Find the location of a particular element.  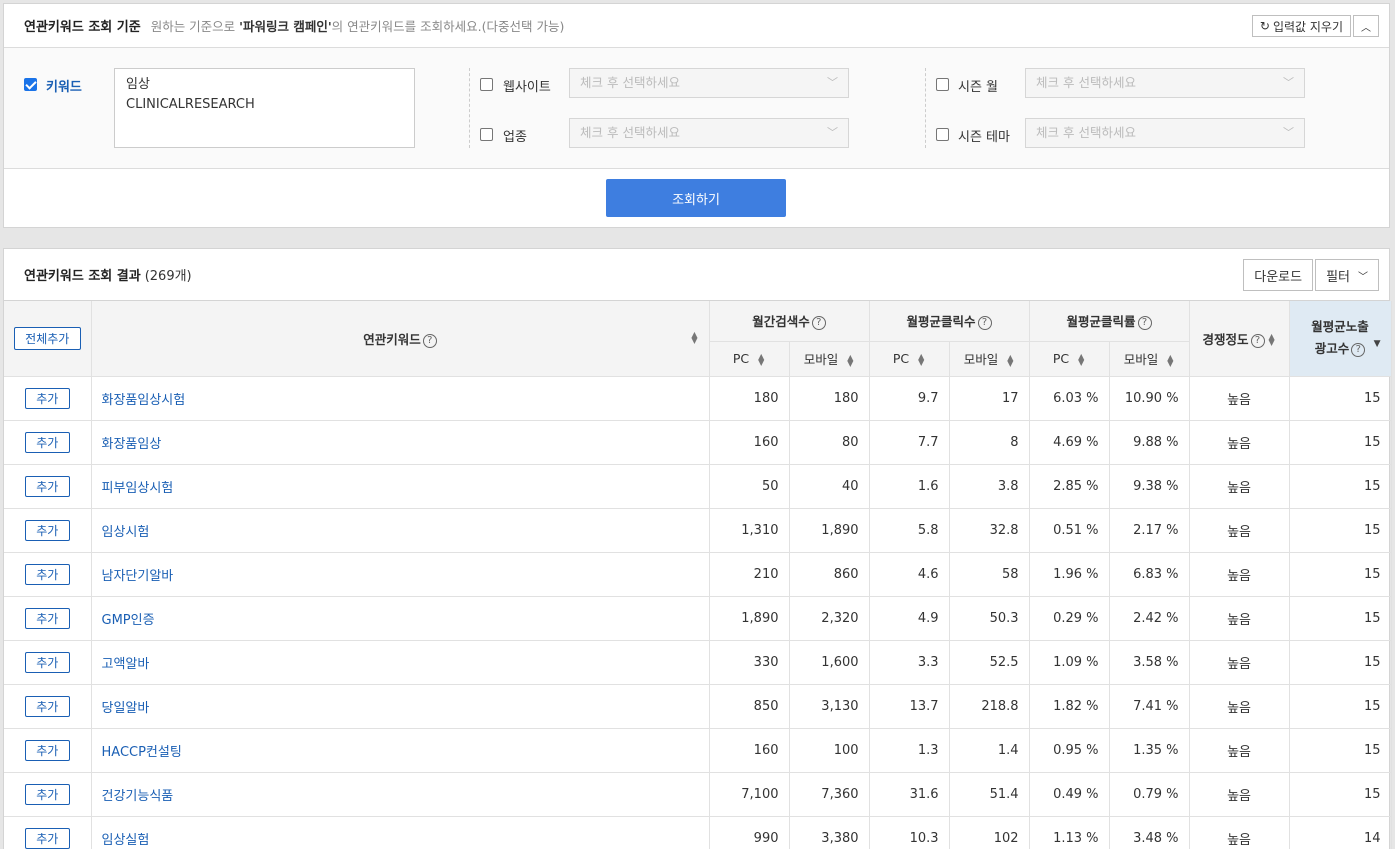

download-button: 다운로드 is located at coordinates (1278, 275).